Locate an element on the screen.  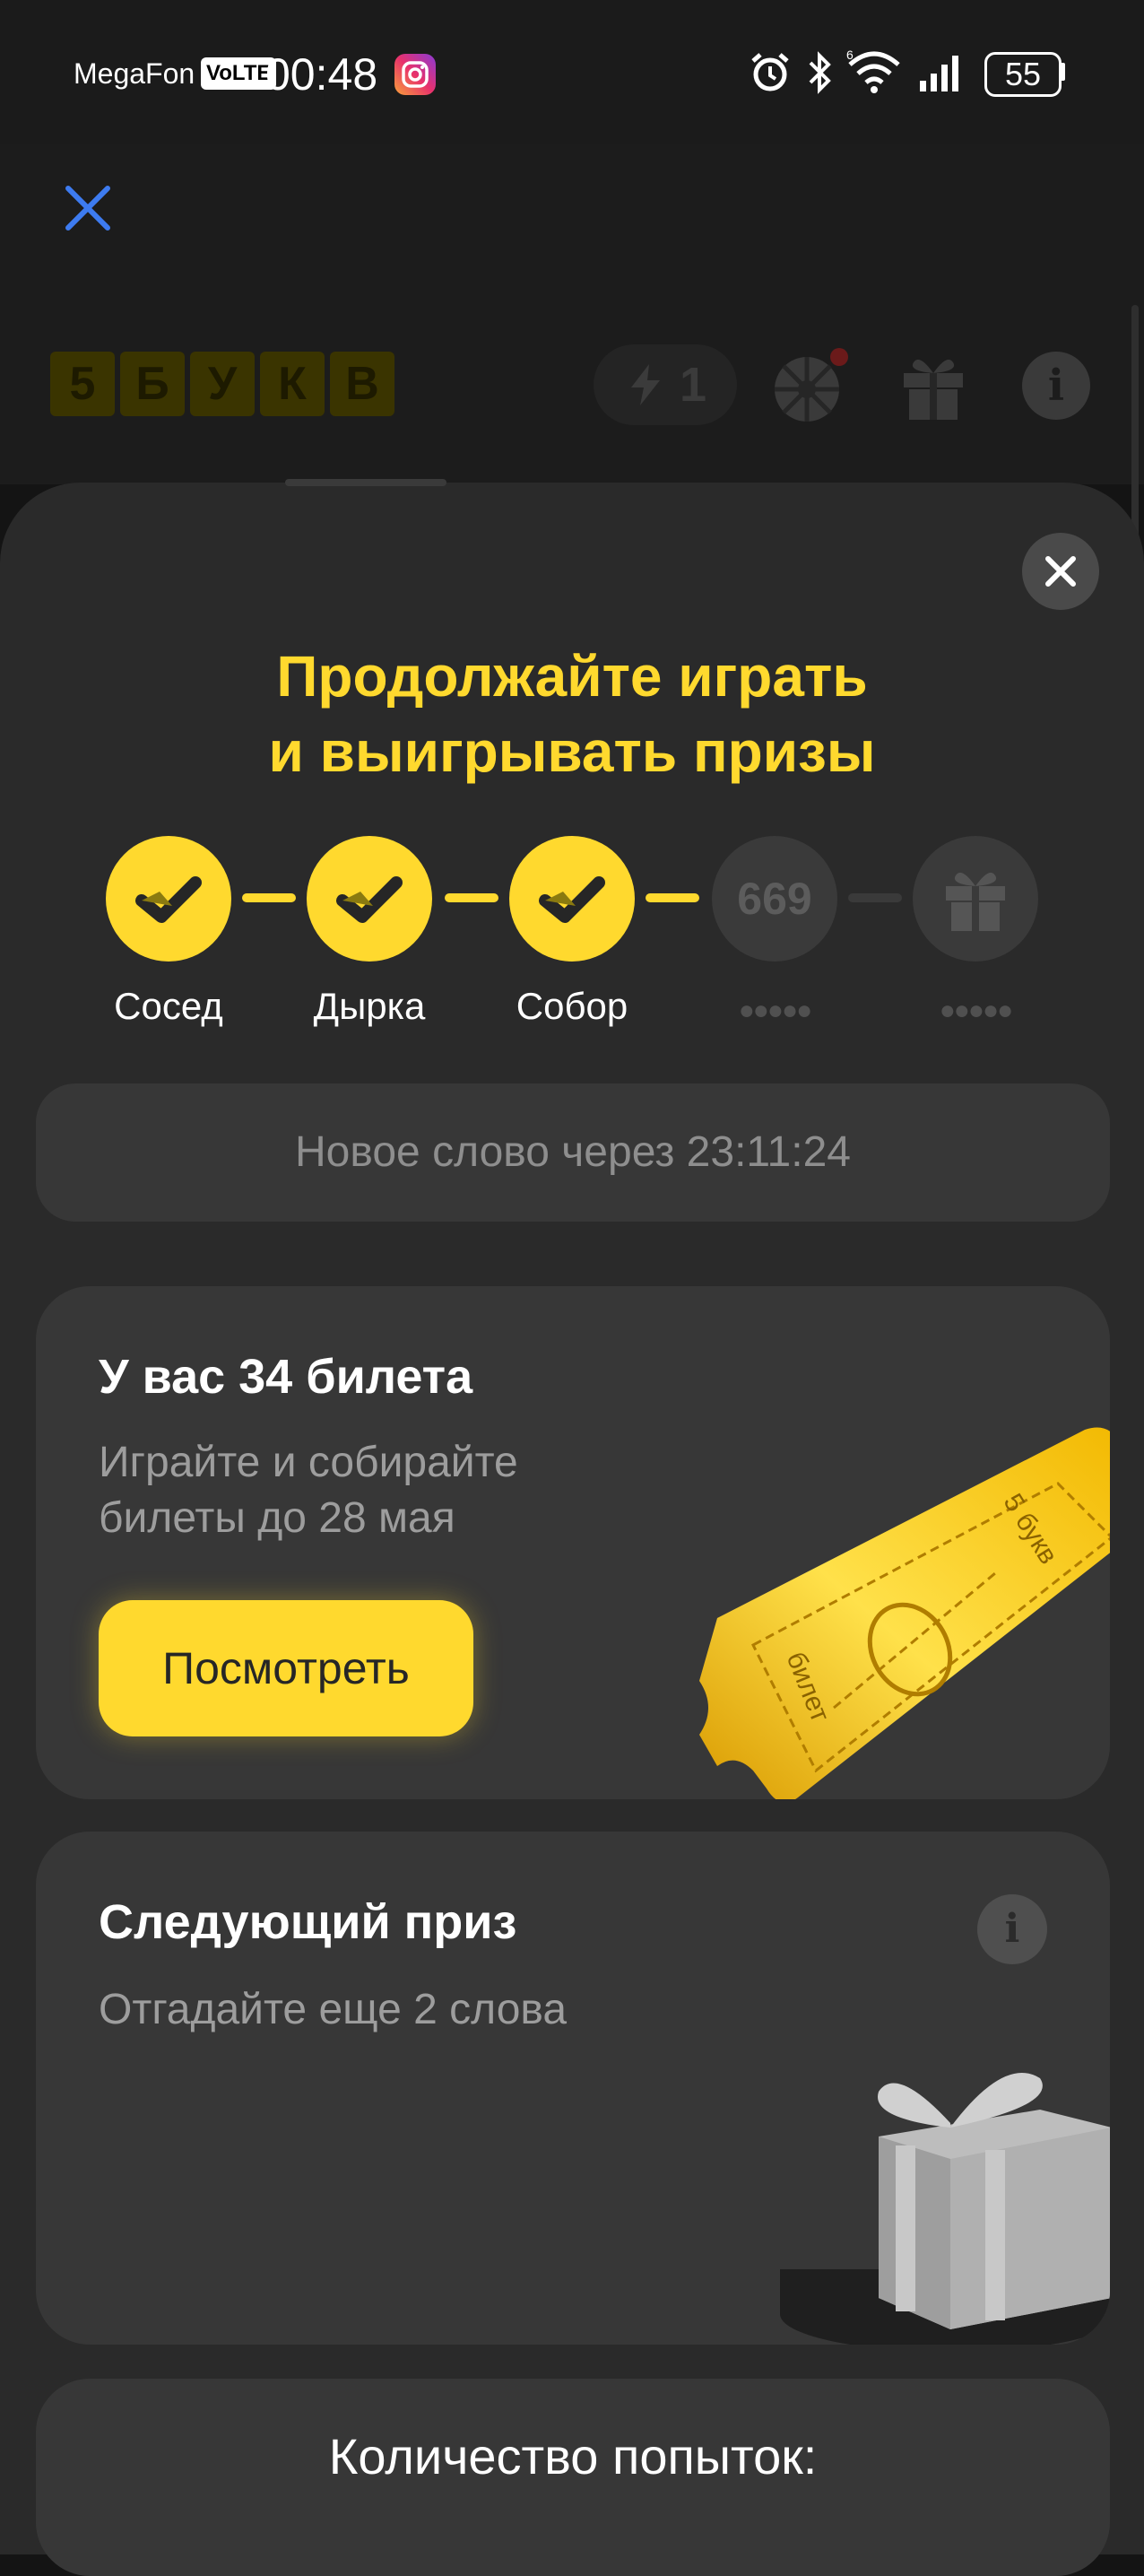
game-logo: 5 Б У К В is located at coordinates (222, 384).